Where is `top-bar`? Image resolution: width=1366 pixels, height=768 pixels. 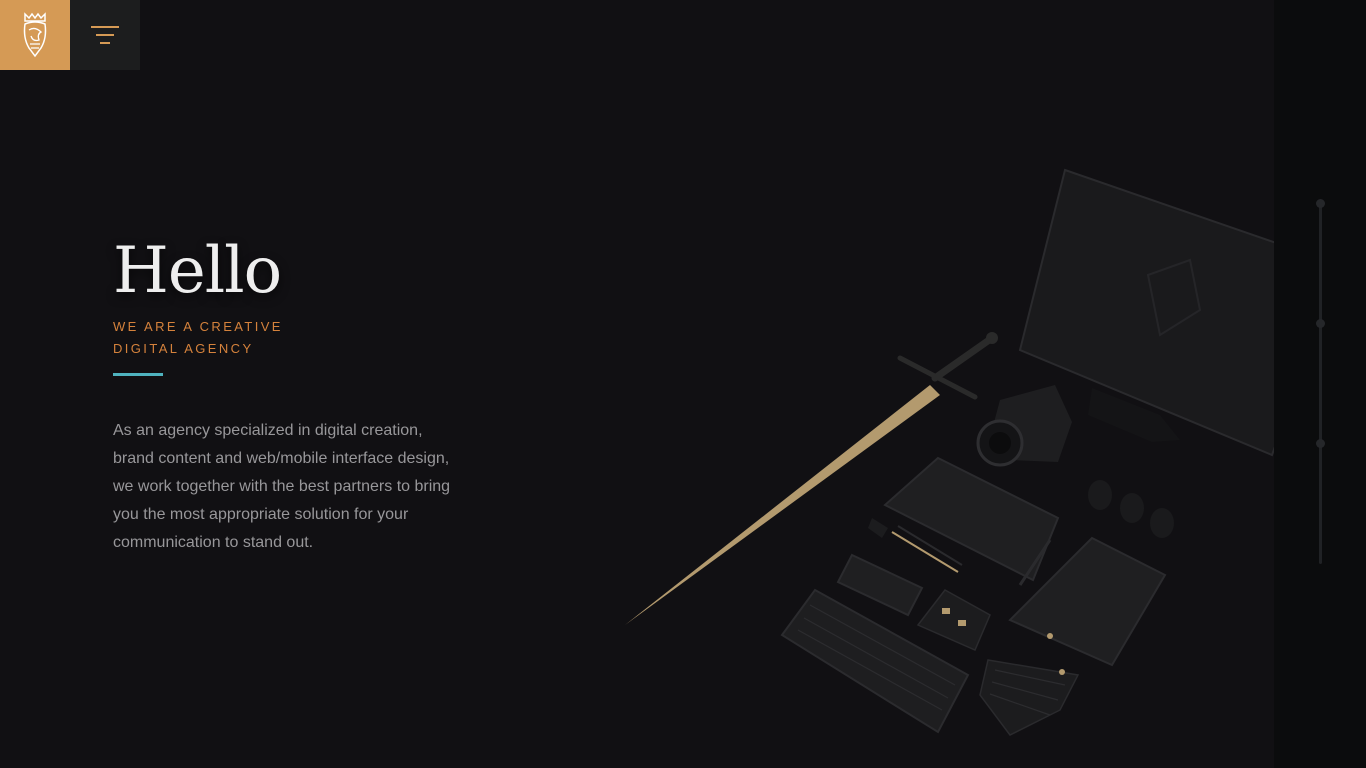
top-bar is located at coordinates (70, 35).